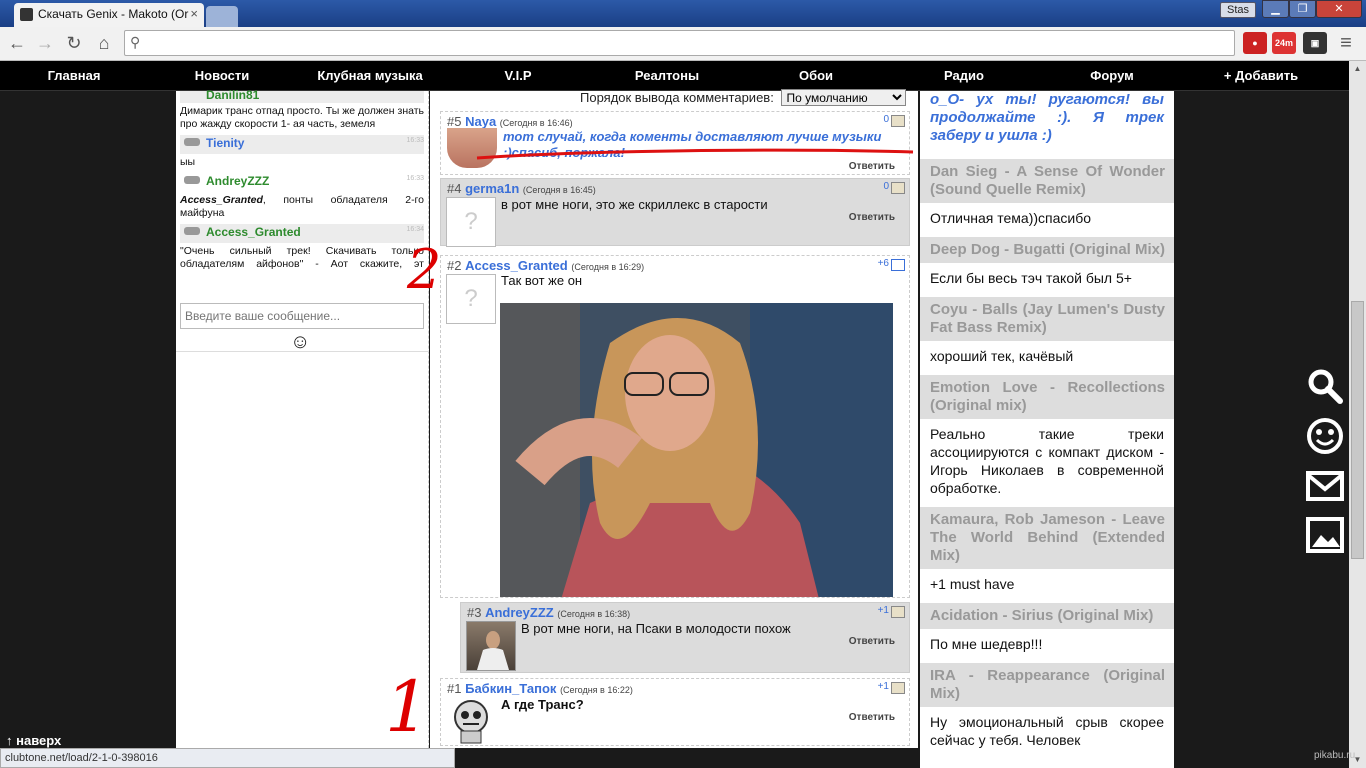 The height and width of the screenshot is (768, 1366). Describe the element at coordinates (454, 188) in the screenshot. I see `comment-number: #4` at that location.